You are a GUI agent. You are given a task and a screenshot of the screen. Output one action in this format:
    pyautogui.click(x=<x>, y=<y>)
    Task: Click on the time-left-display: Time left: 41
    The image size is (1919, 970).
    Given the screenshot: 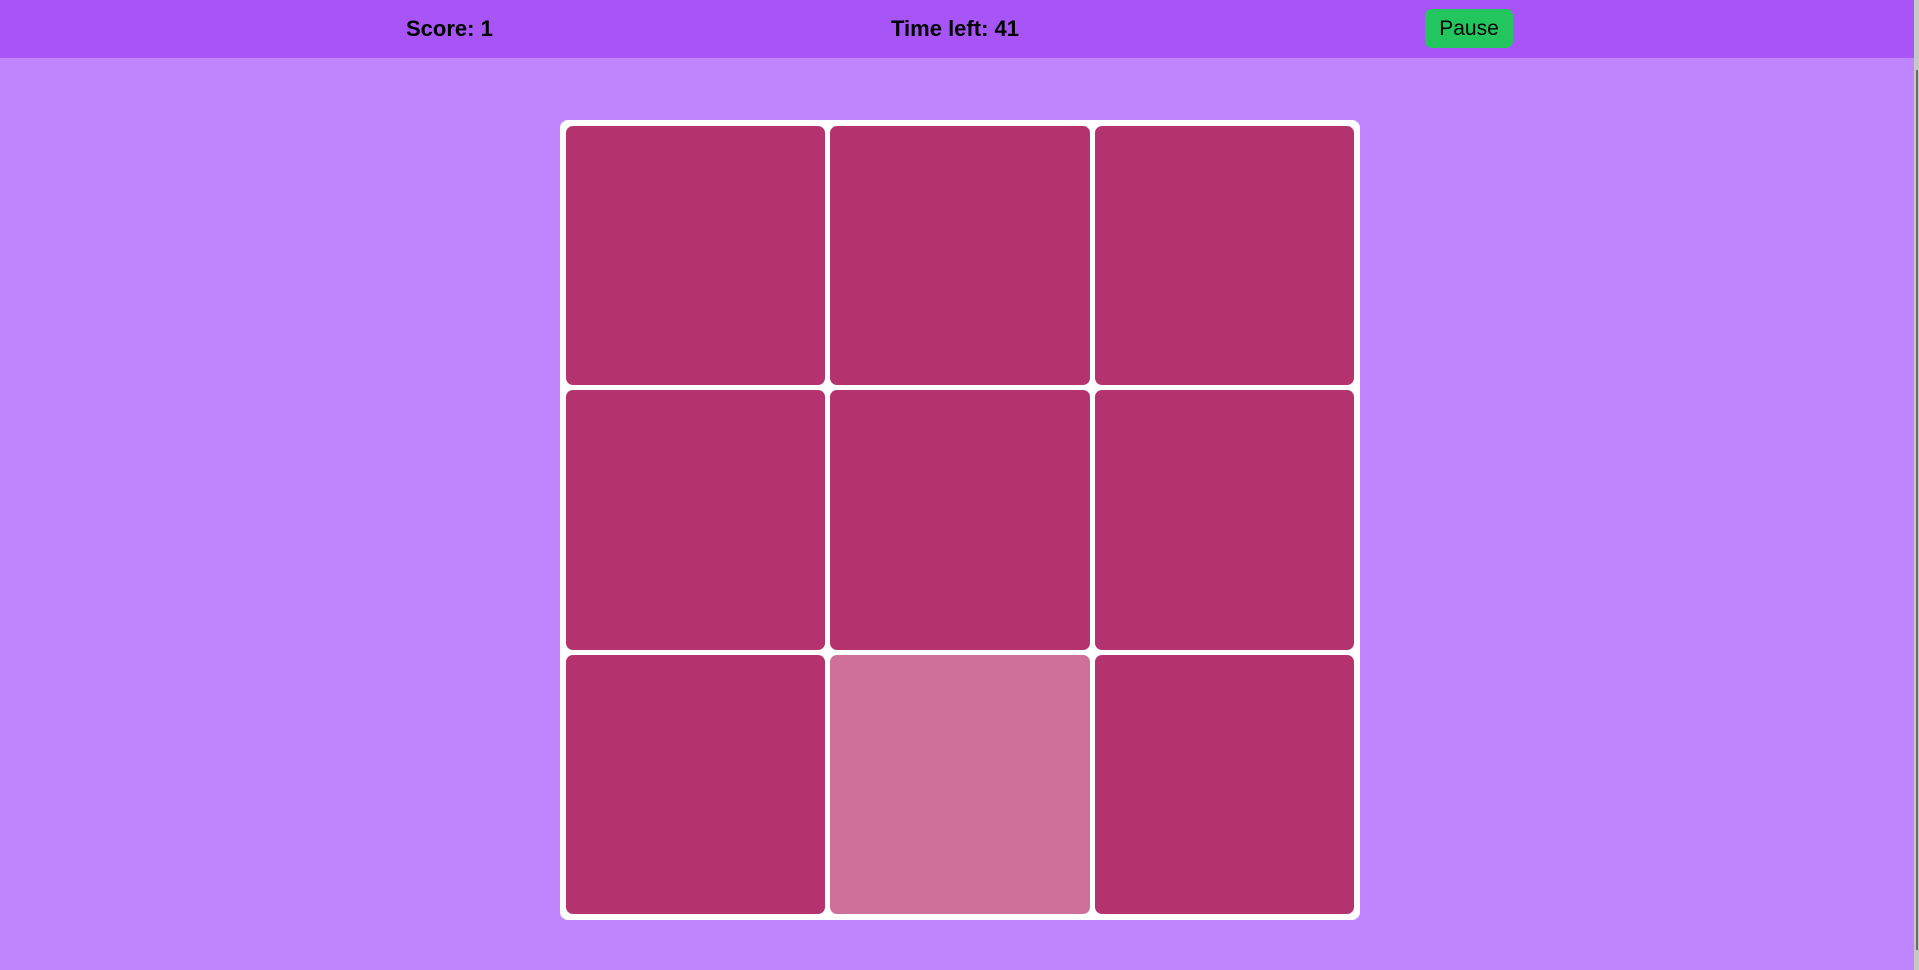 What is the action you would take?
    pyautogui.click(x=955, y=28)
    